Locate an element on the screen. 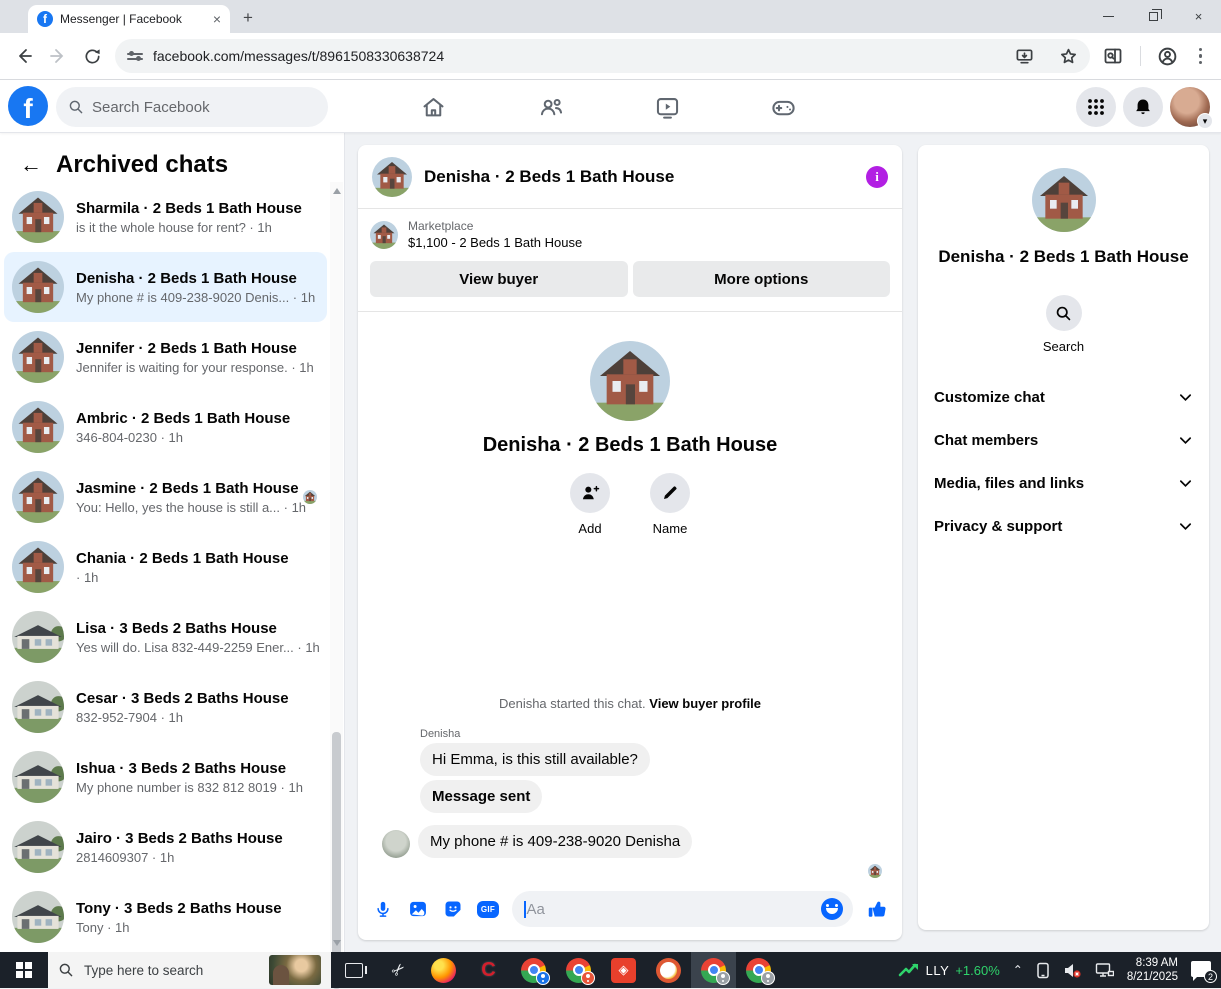 The image size is (1221, 989). window-minimize-button is located at coordinates (1108, 16).